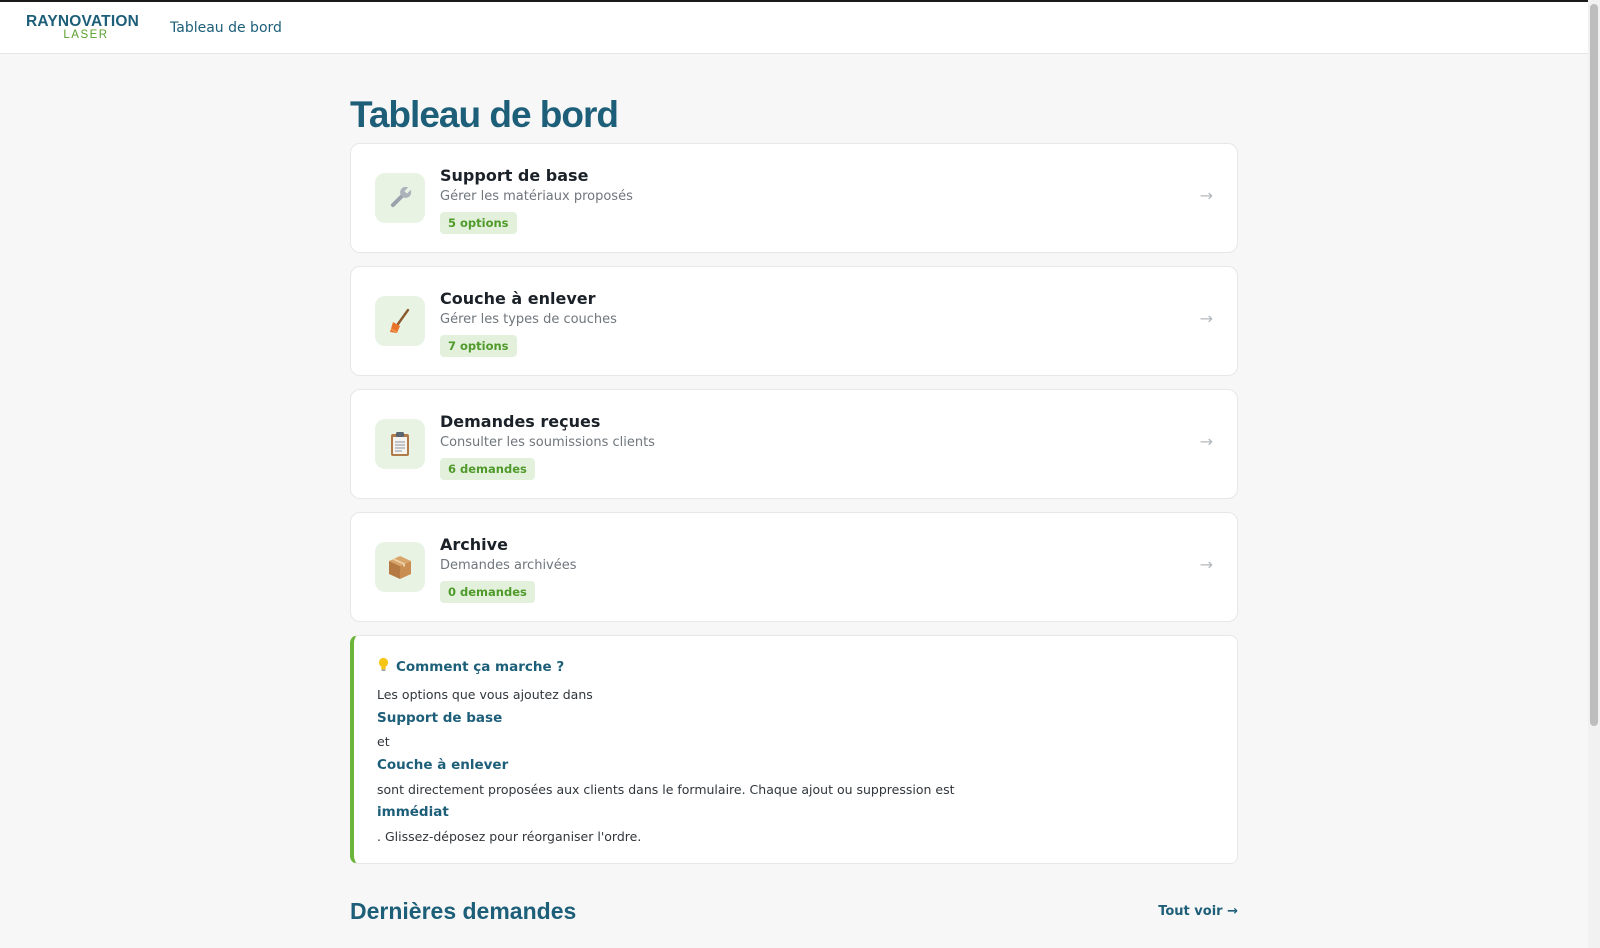 The image size is (1600, 948). I want to click on broom-icon, so click(400, 321).